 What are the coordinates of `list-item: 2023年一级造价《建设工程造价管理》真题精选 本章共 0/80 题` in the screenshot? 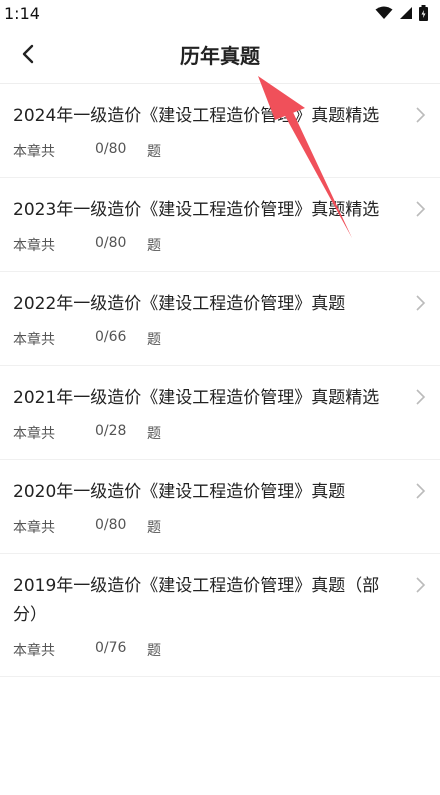 It's located at (220, 225).